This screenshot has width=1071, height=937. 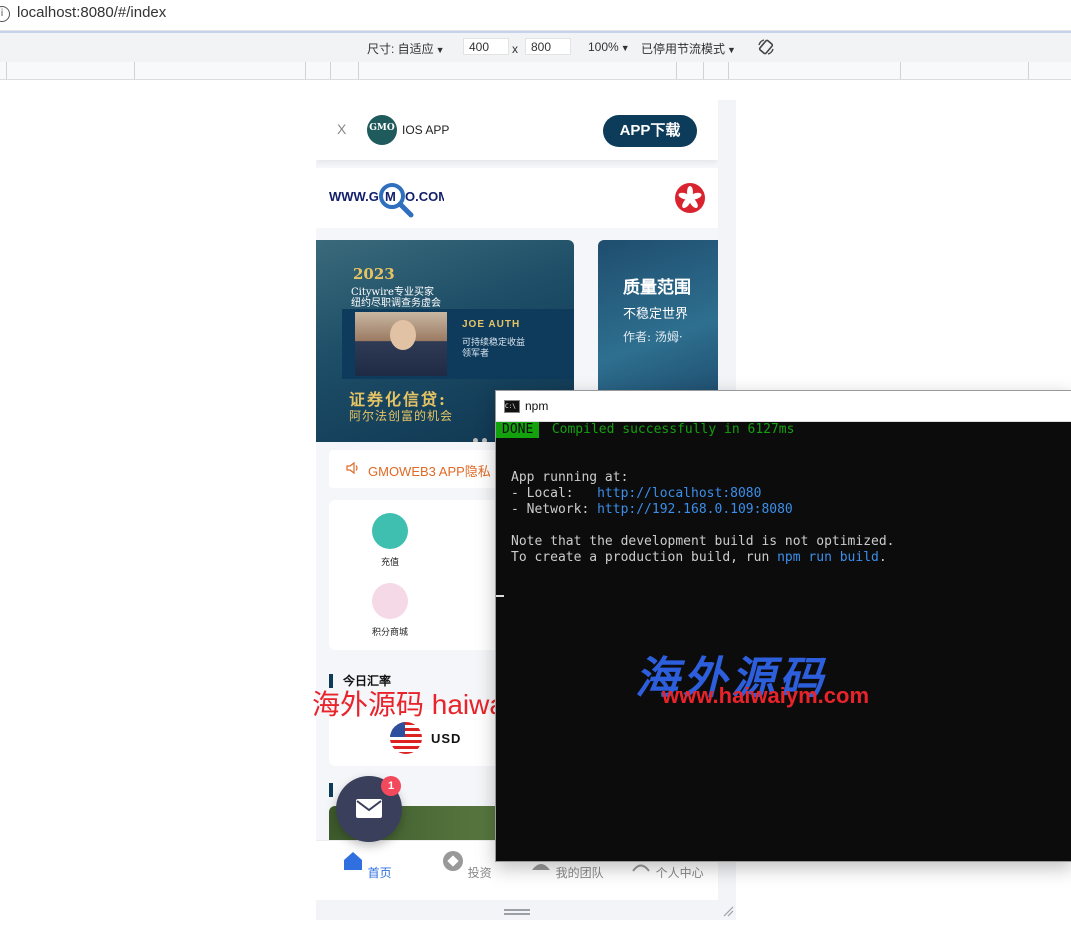 I want to click on speaker-icon, so click(x=352, y=468).